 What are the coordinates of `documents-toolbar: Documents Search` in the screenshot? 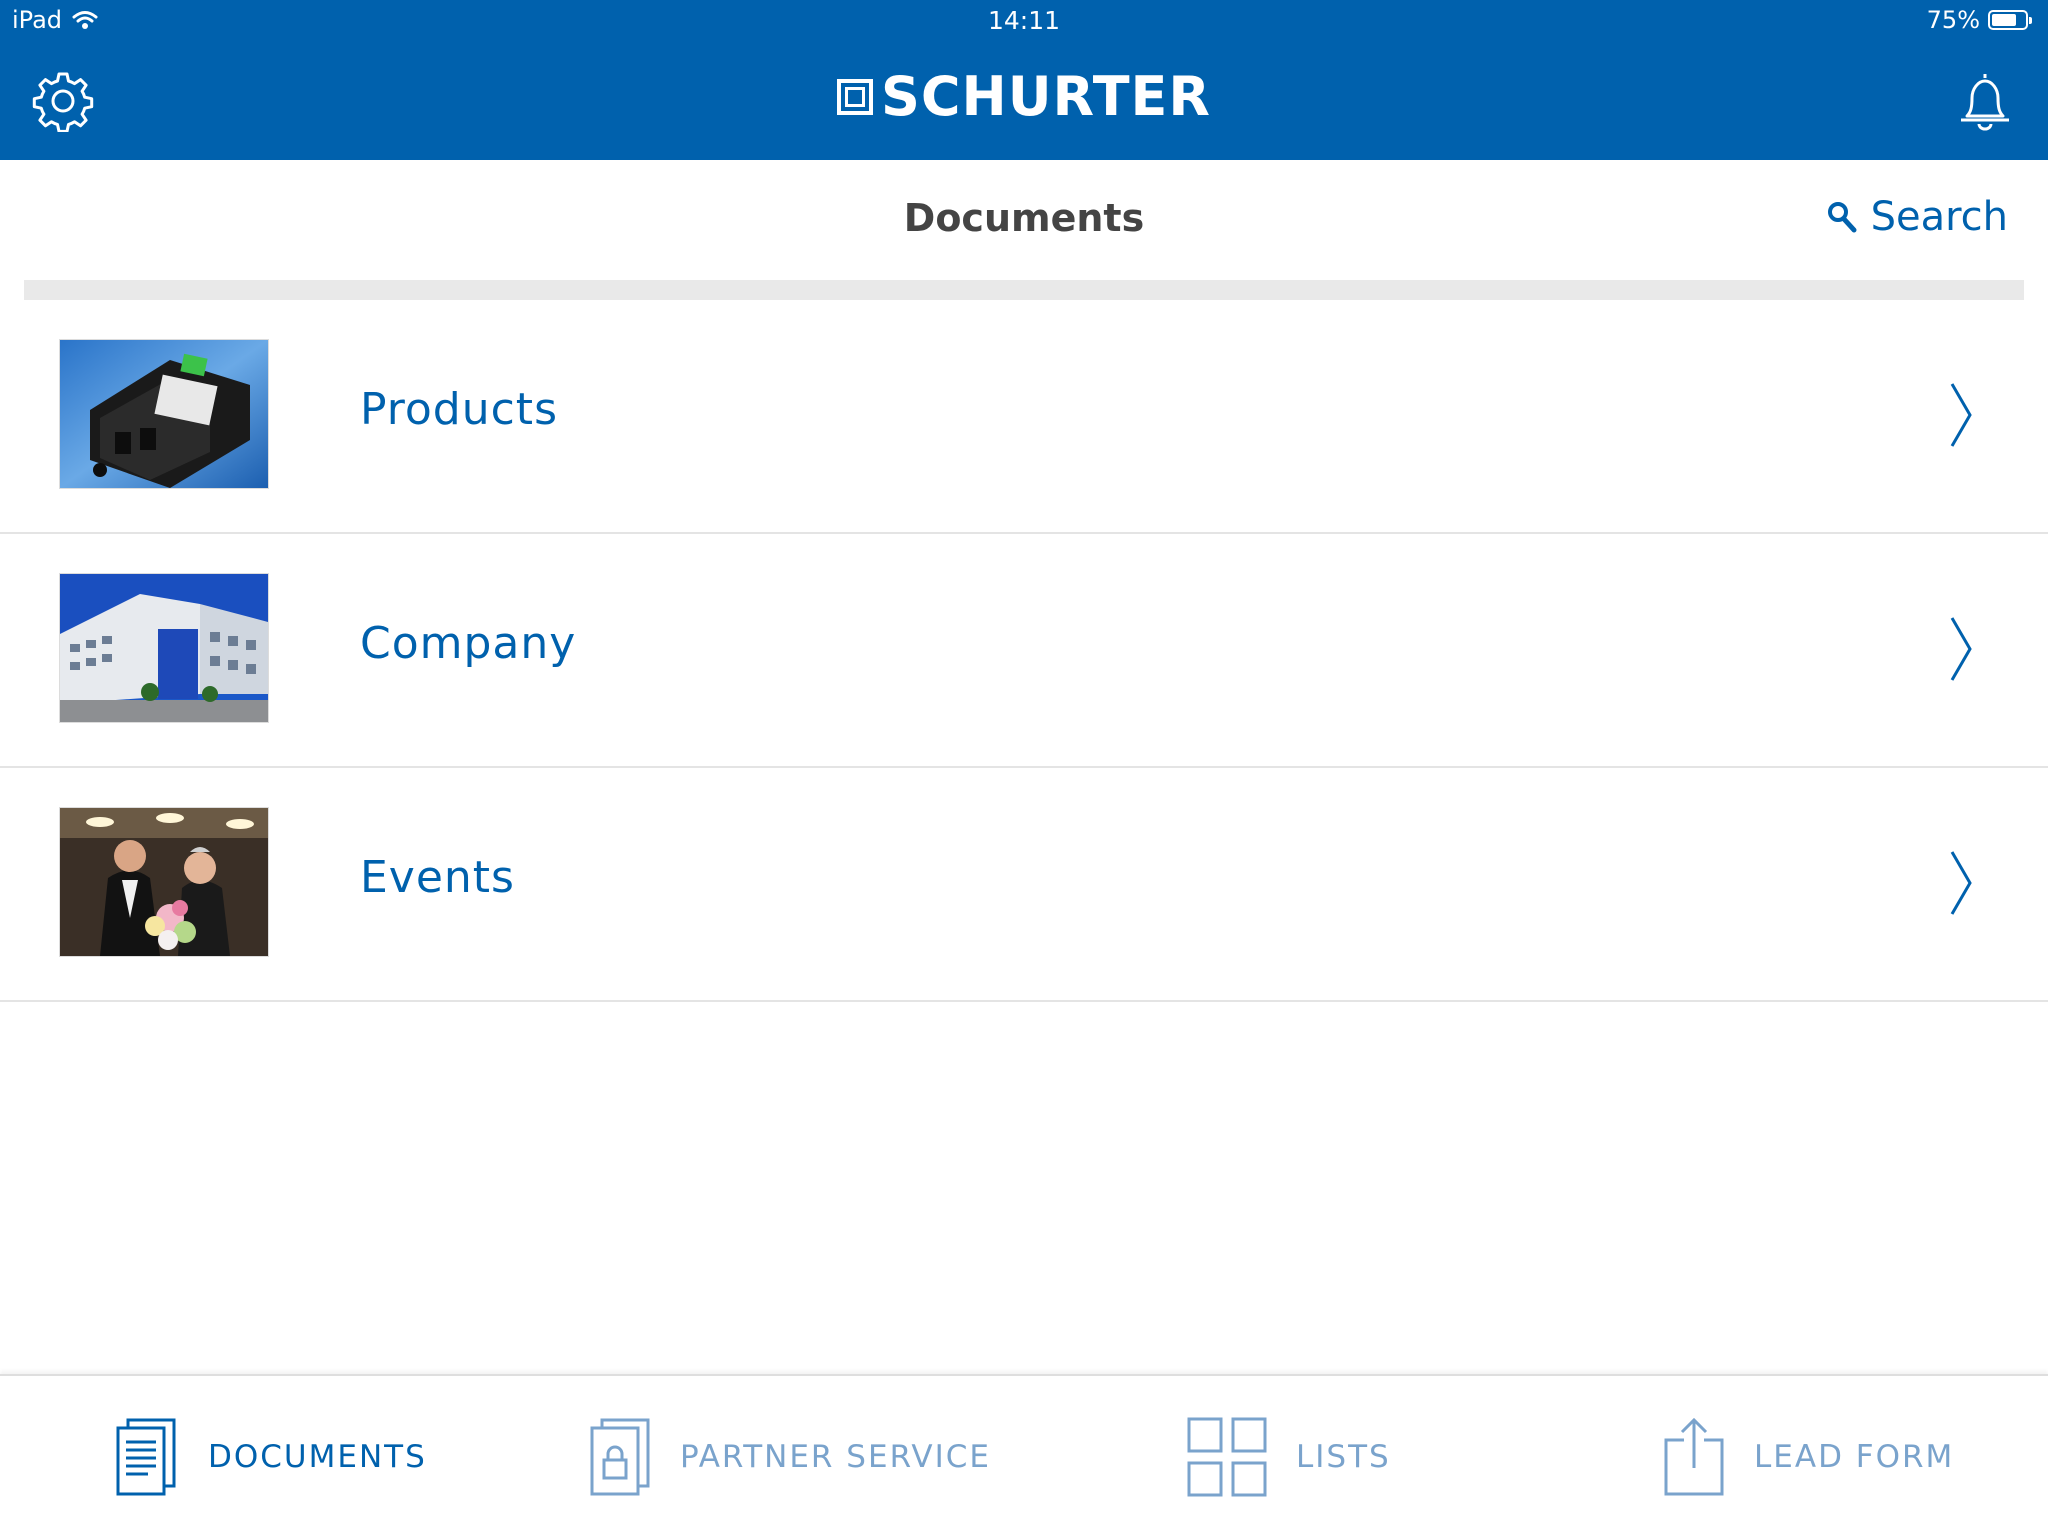 It's located at (1024, 220).